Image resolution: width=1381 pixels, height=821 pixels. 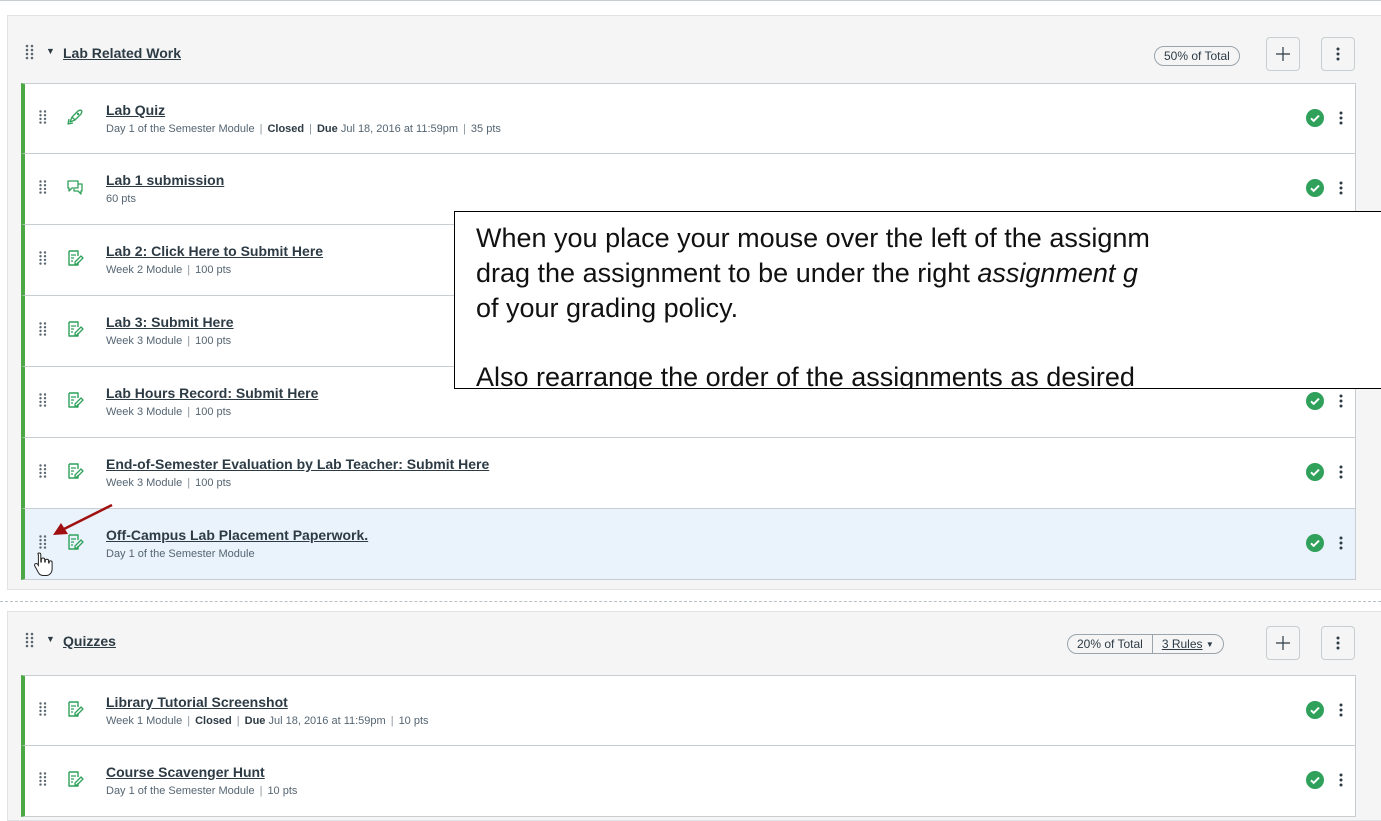 What do you see at coordinates (690, 601) in the screenshot?
I see `group-divider` at bounding box center [690, 601].